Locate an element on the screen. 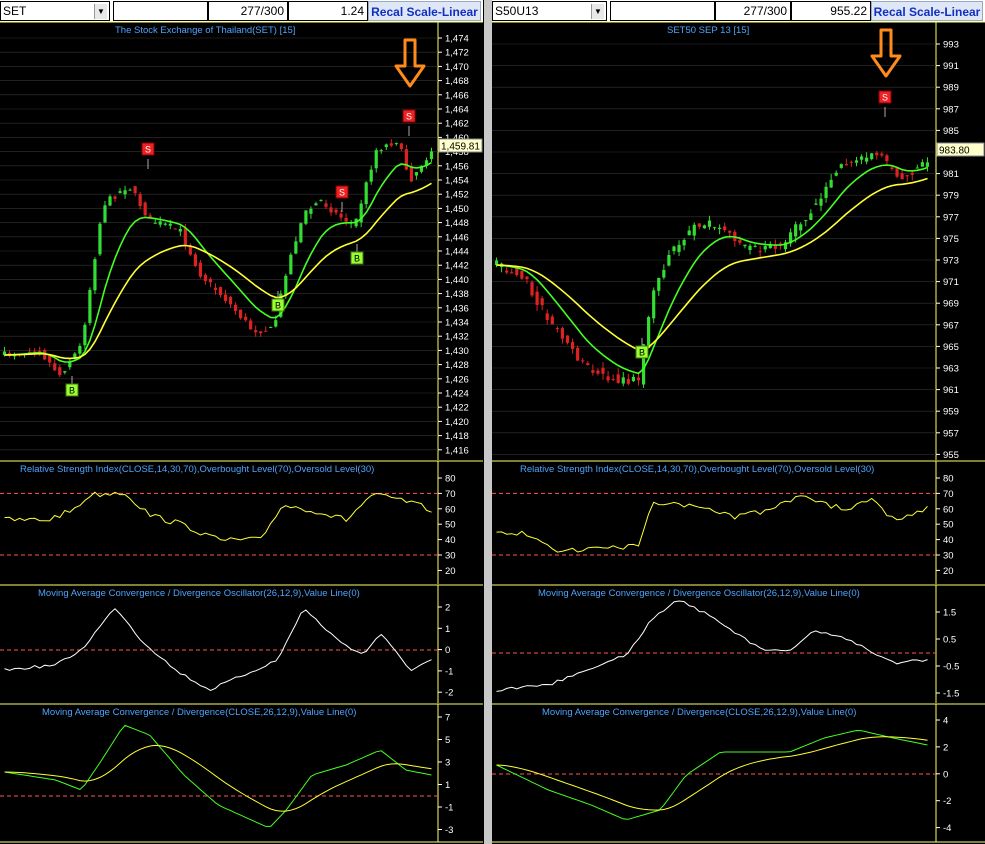  panel-title: The Stock Exchange of Thailand(SET) [15] is located at coordinates (205, 30).